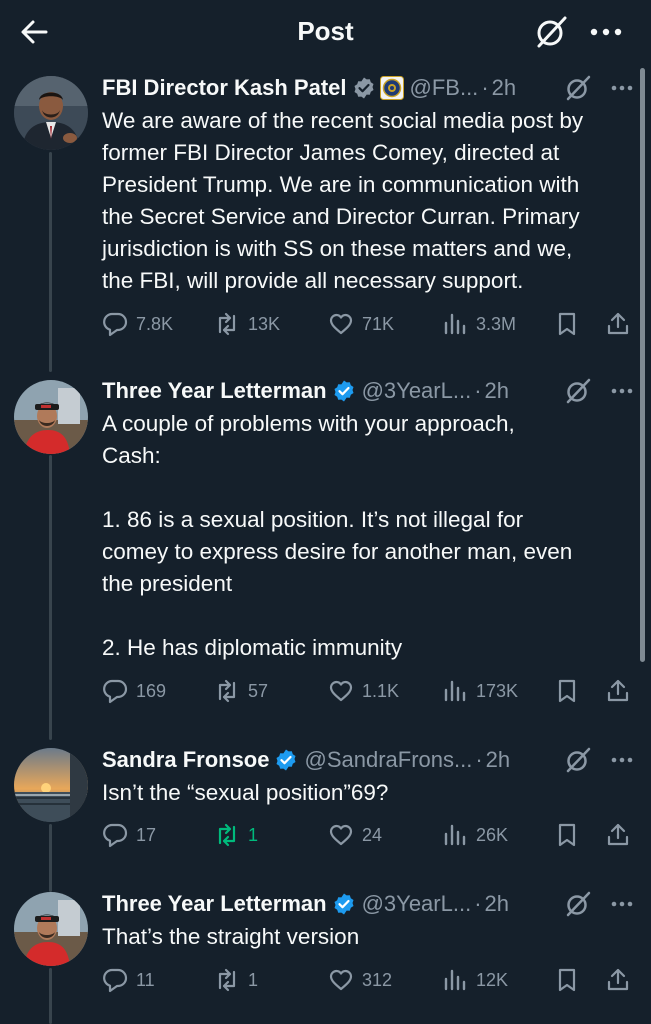 The height and width of the screenshot is (1024, 651). I want to click on action-bar: 17 1 24 26K, so click(369, 835).